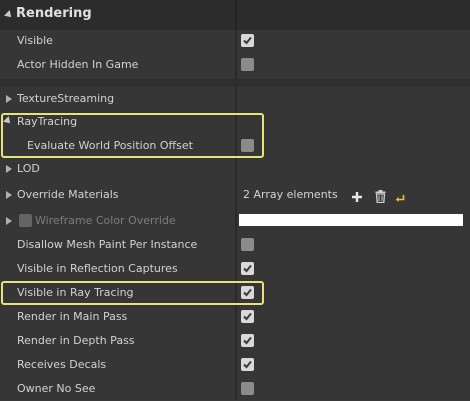 This screenshot has height=401, width=470. What do you see at coordinates (235, 15) in the screenshot?
I see `section-header-rendering: Rendering` at bounding box center [235, 15].